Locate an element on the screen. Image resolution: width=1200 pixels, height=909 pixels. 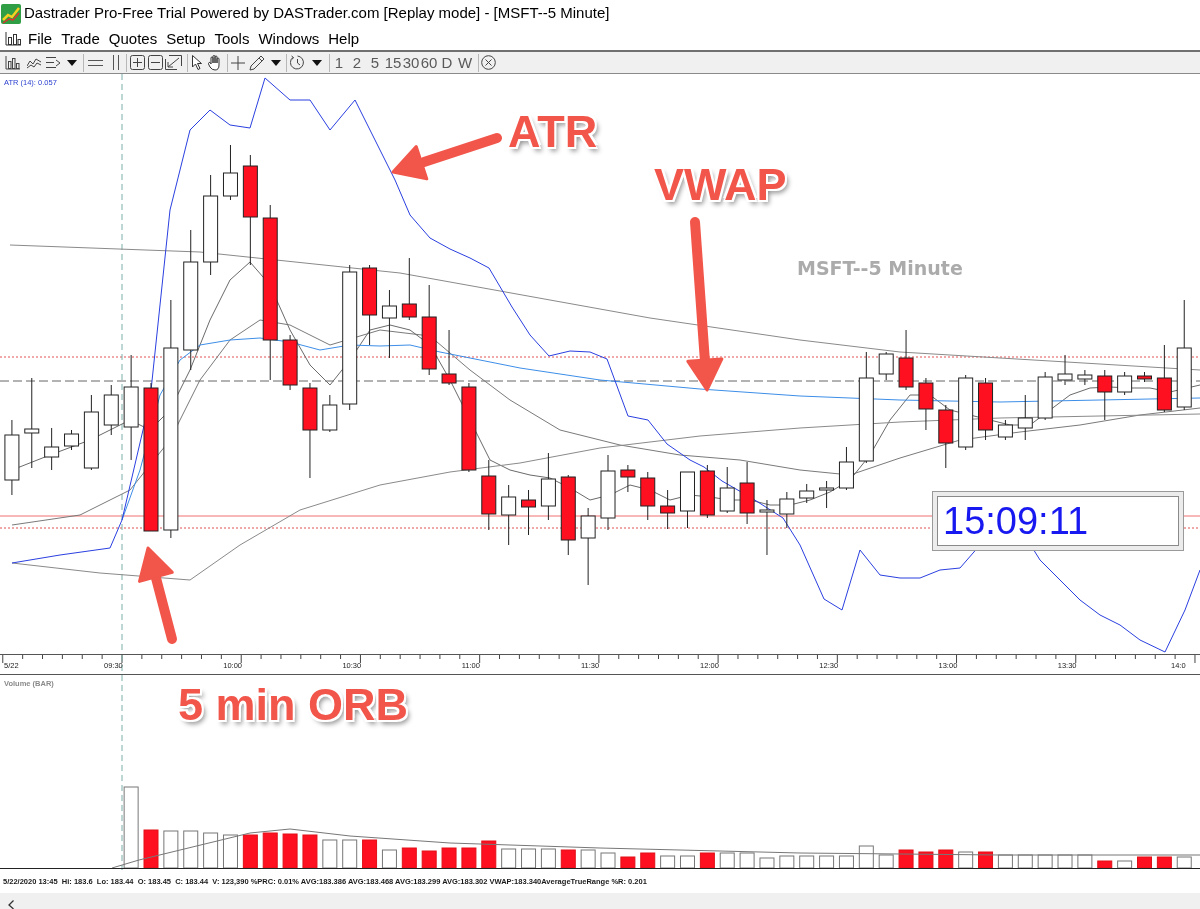
clock-icon is located at coordinates (297, 62).